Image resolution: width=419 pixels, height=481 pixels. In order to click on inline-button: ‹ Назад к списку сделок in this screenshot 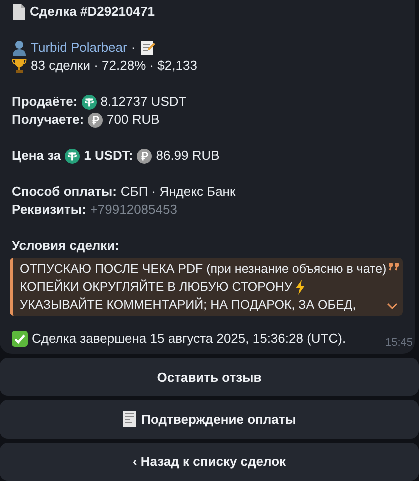, I will do `click(209, 461)`.